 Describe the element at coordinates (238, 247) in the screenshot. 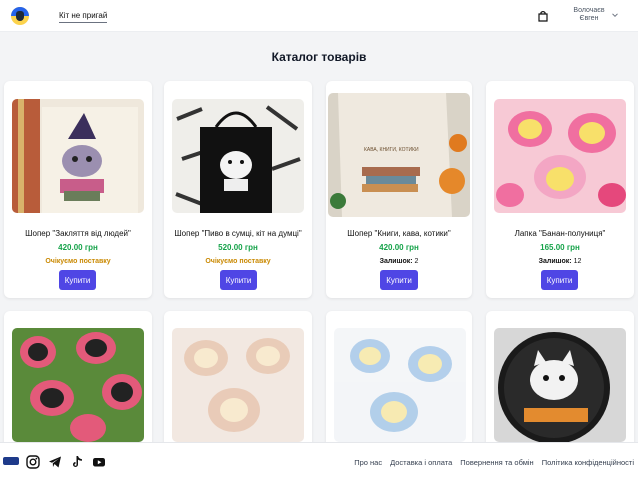

I see `product-price: 520.00 грн` at that location.